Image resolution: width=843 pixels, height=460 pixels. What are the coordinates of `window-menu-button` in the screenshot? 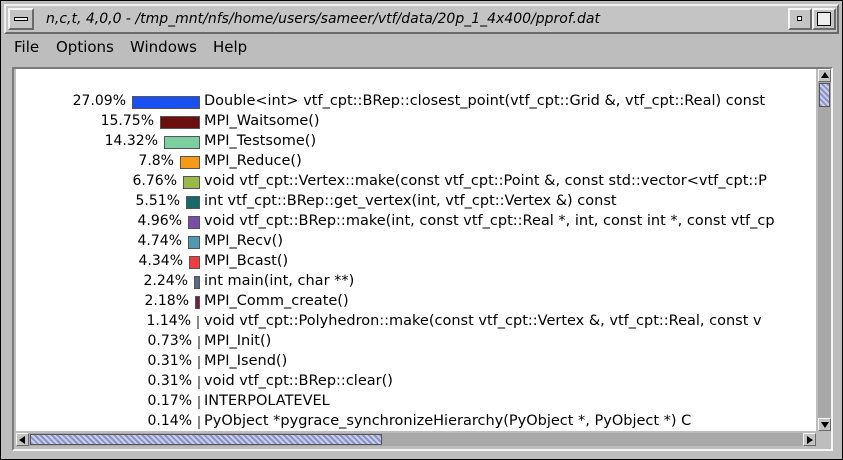 It's located at (21, 19).